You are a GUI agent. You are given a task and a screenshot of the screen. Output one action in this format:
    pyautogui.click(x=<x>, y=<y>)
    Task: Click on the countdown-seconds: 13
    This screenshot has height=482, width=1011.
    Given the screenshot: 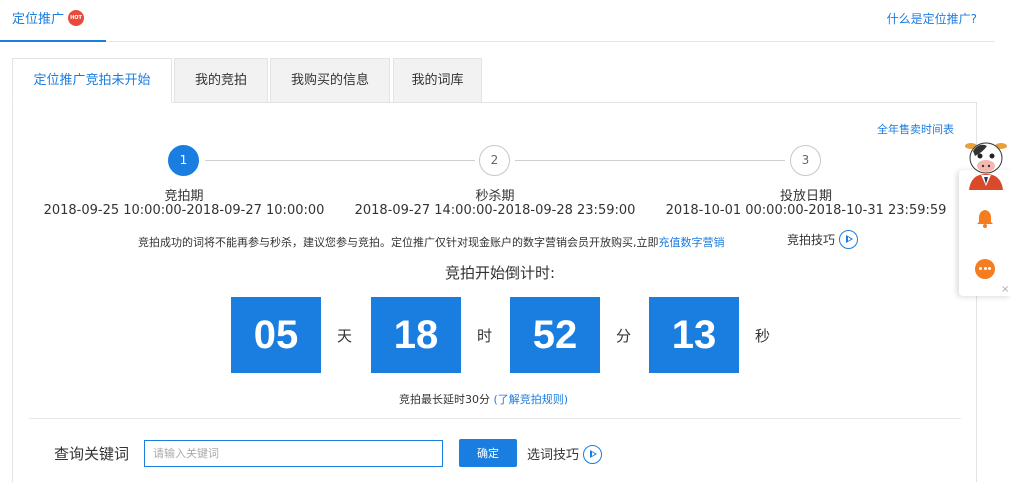 What is the action you would take?
    pyautogui.click(x=694, y=335)
    